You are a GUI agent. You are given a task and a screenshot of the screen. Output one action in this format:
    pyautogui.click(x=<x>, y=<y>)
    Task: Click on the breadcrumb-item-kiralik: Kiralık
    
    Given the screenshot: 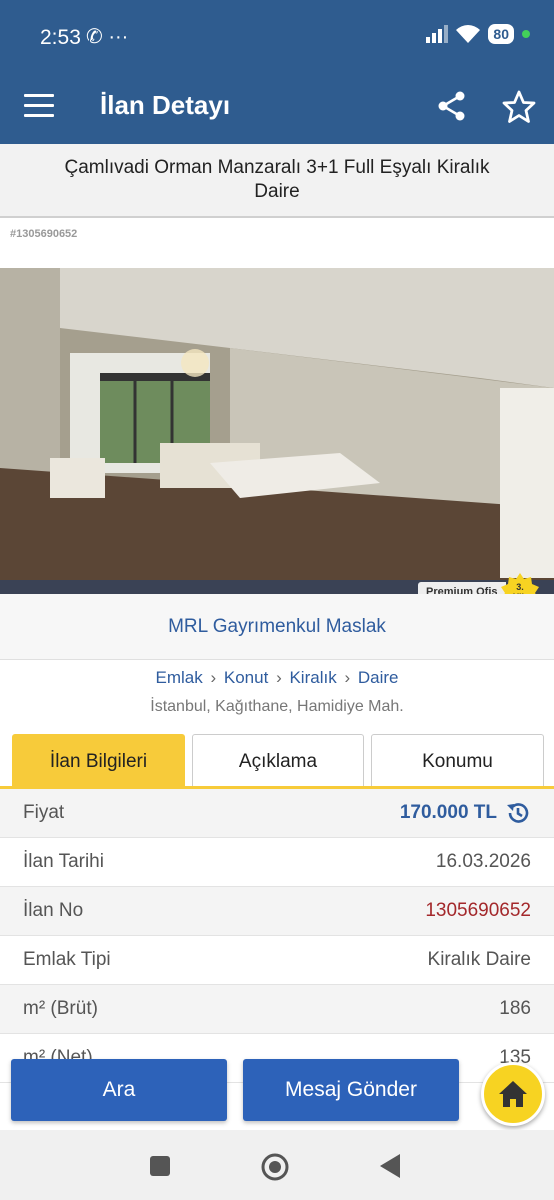 What is the action you would take?
    pyautogui.click(x=312, y=677)
    